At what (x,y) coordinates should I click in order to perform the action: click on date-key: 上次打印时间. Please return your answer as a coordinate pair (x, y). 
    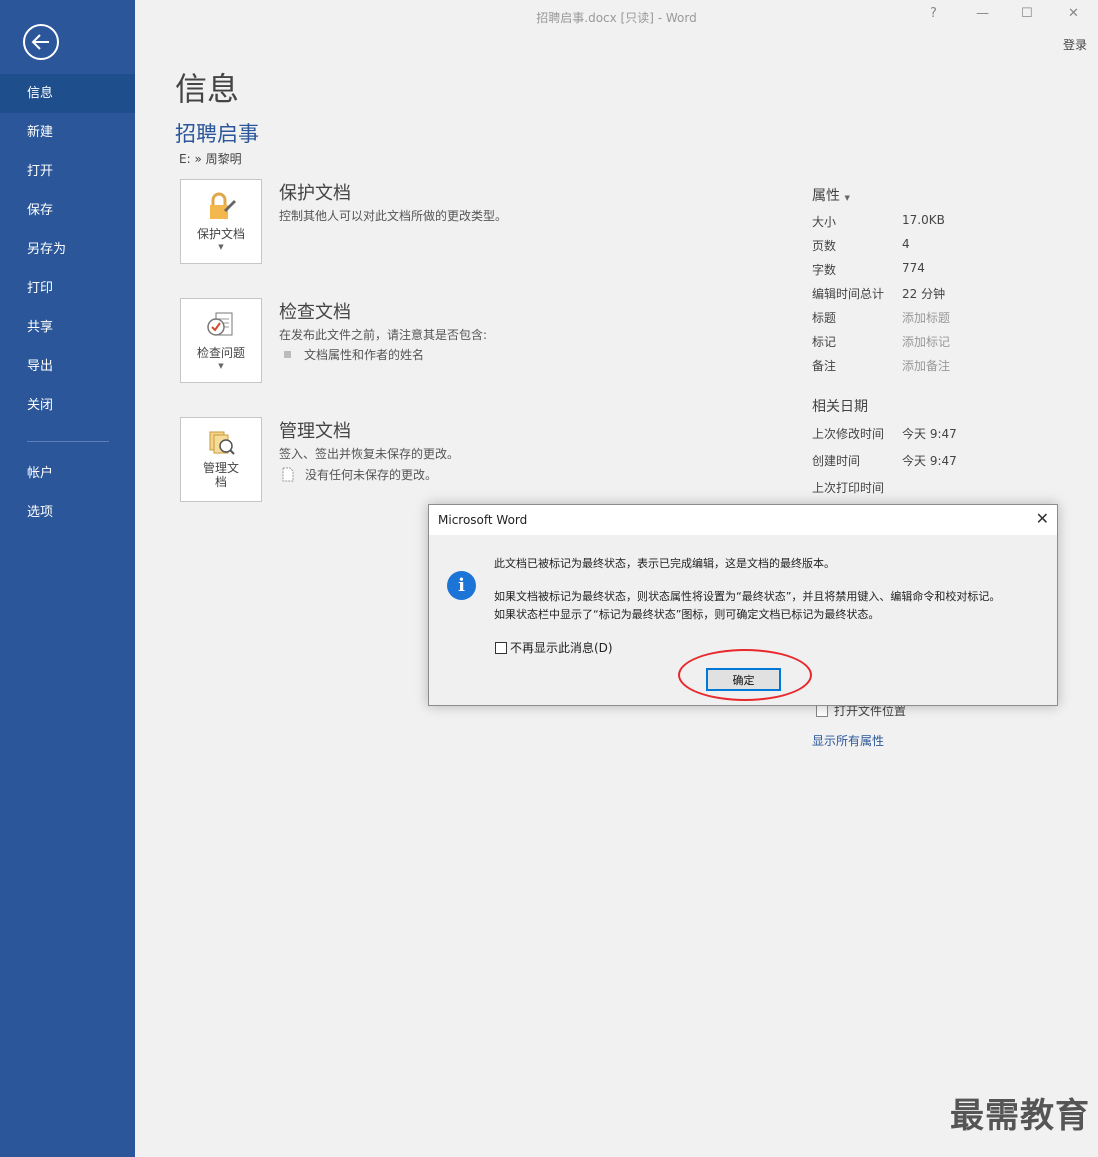
    Looking at the image, I should click on (848, 488).